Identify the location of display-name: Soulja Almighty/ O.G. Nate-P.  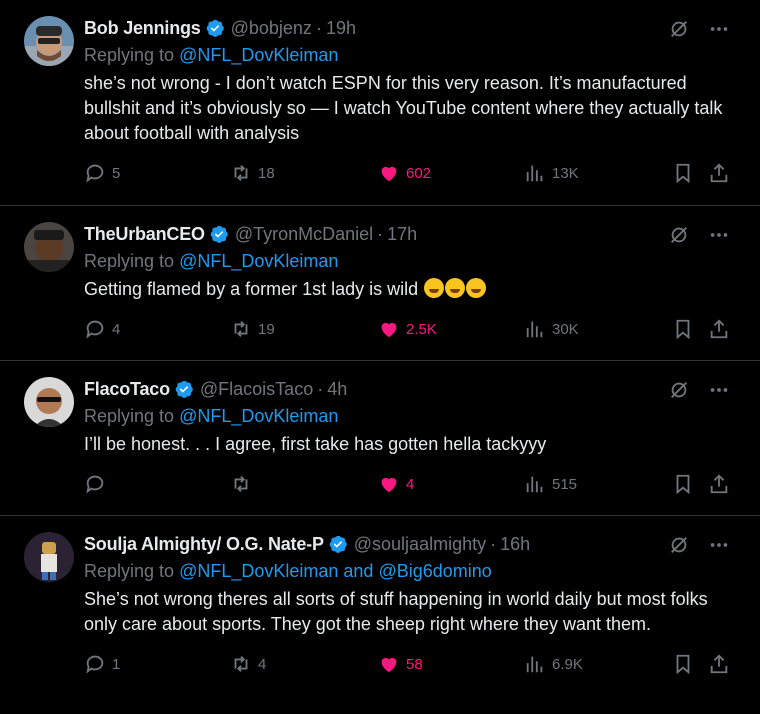
(204, 544).